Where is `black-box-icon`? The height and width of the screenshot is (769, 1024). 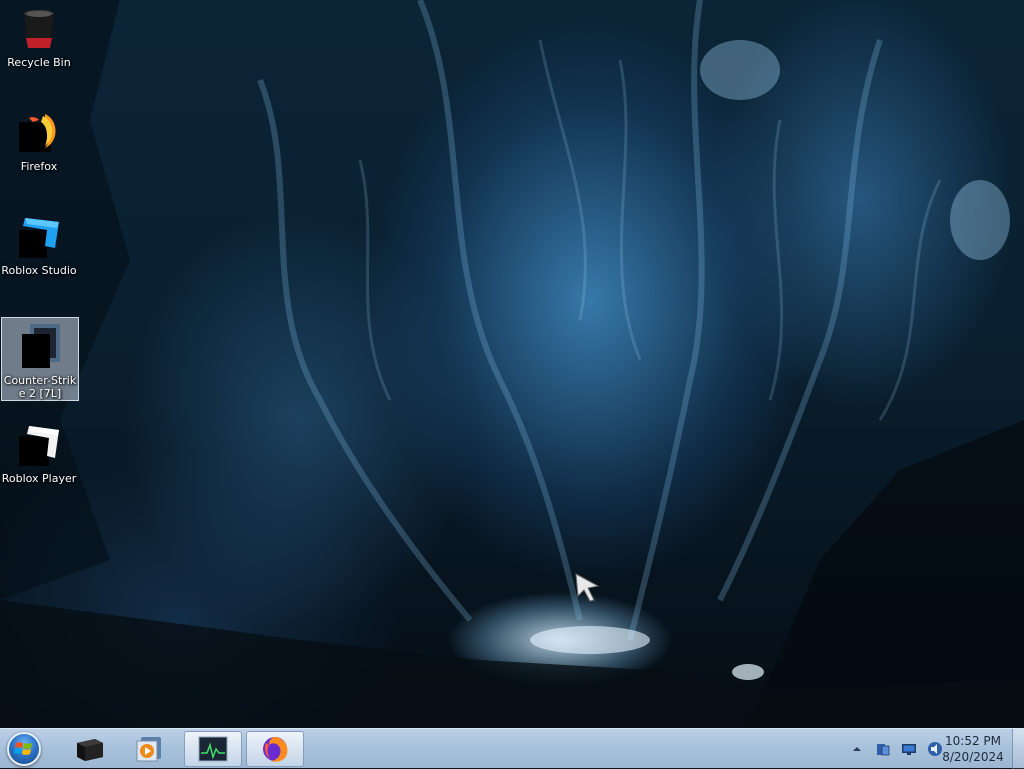
black-box-icon is located at coordinates (90, 750).